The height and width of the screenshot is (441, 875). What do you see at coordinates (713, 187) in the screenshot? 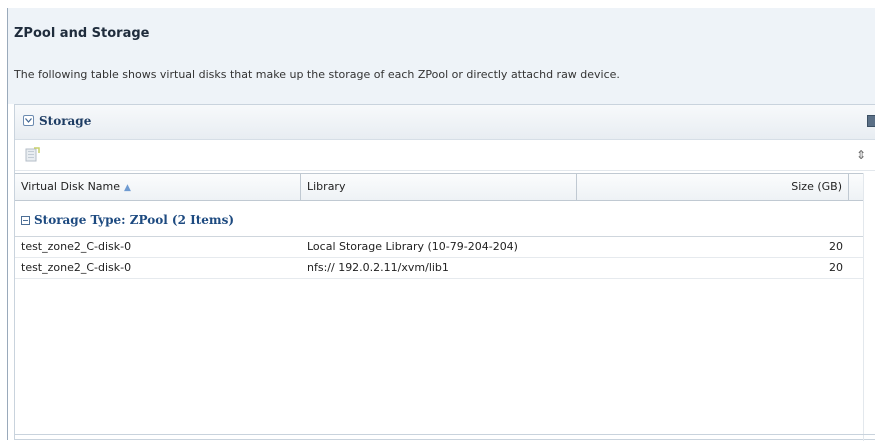
I see `column-header-size: Size (GB)` at bounding box center [713, 187].